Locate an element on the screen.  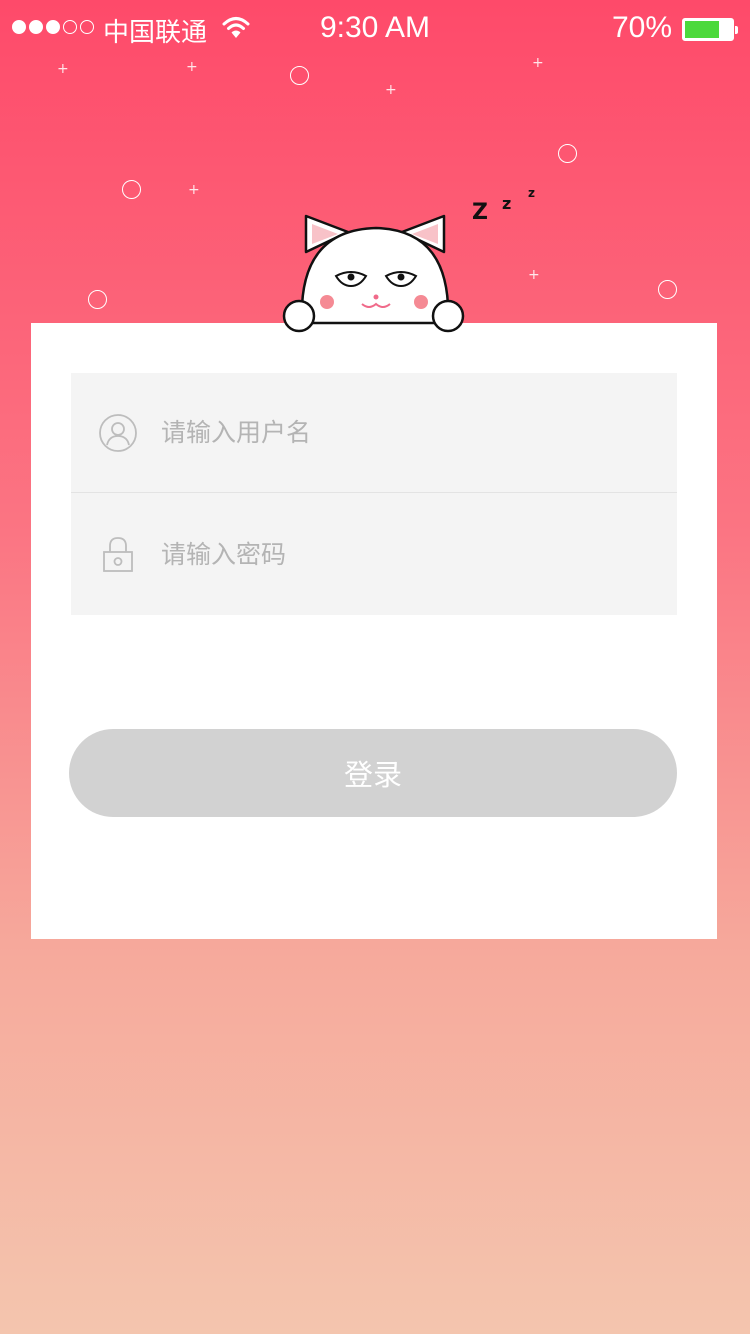
username-input is located at coordinates (401, 432).